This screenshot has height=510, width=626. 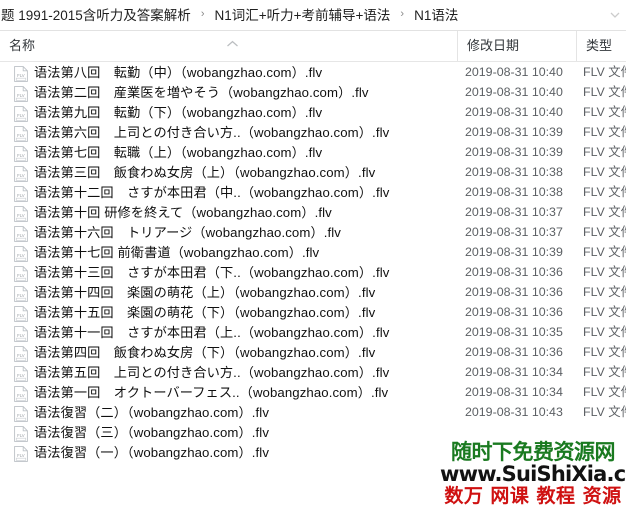 I want to click on file-date-cell: 2019-08-31 10:35, so click(x=514, y=332).